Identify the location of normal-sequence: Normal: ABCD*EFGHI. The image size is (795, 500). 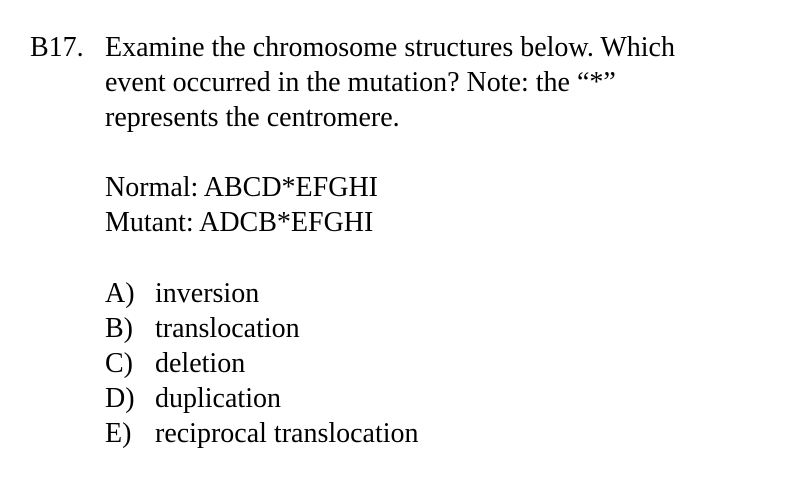
(241, 187).